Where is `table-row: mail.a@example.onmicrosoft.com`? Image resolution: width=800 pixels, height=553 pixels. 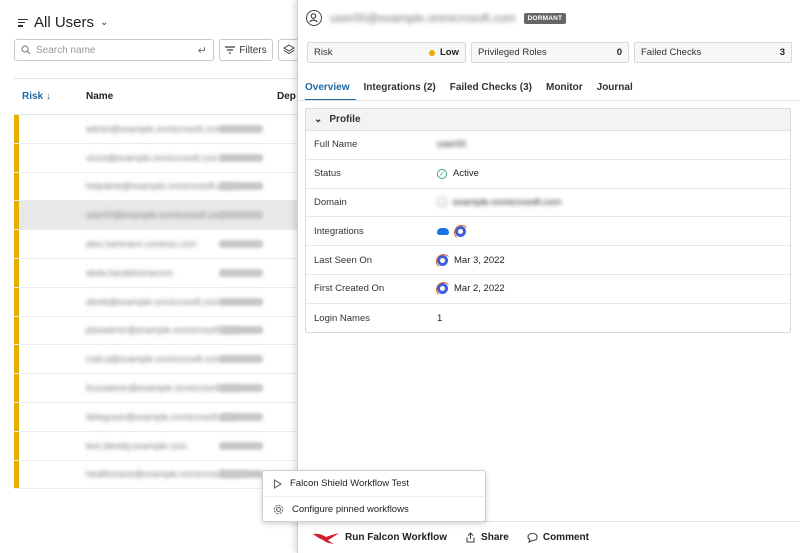 table-row: mail.a@example.onmicrosoft.com is located at coordinates (157, 360).